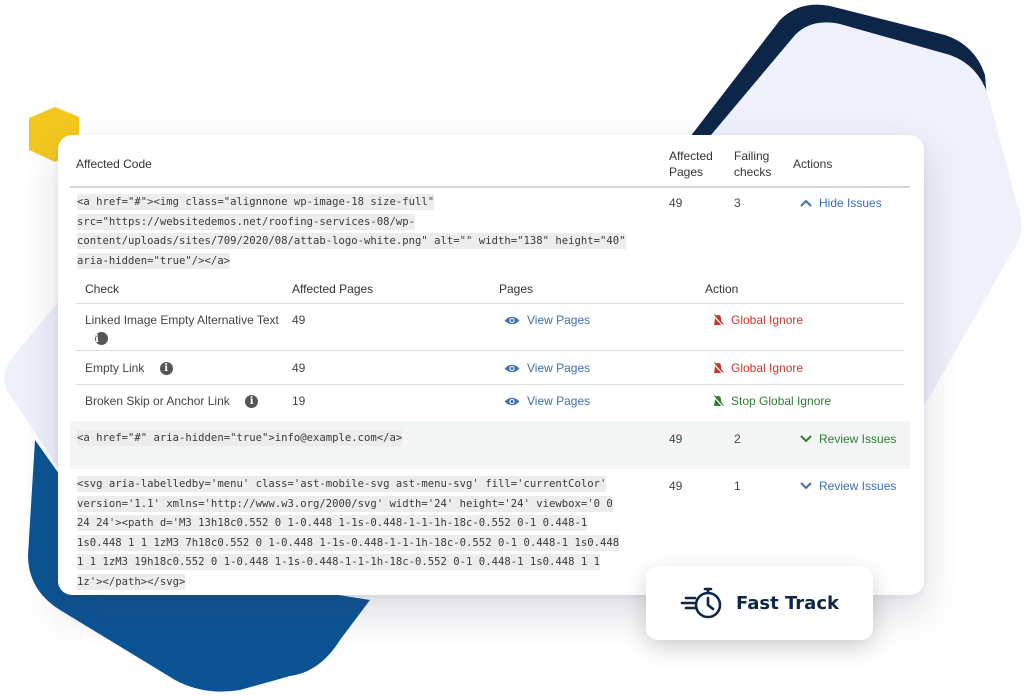  I want to click on subheader-check: Check, so click(102, 289).